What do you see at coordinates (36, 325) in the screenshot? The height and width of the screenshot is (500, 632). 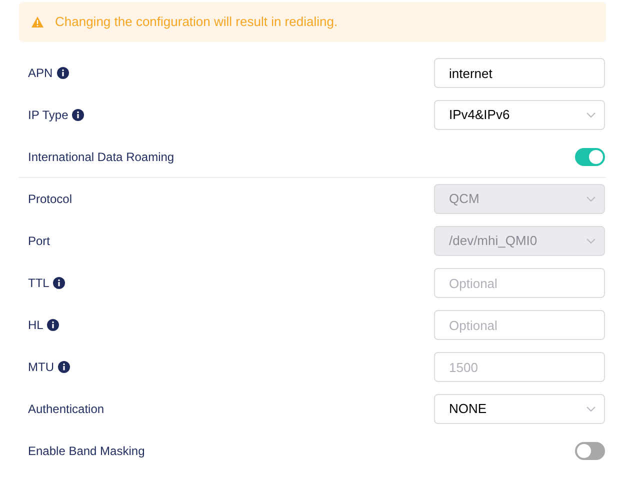 I see `field-label: HL` at bounding box center [36, 325].